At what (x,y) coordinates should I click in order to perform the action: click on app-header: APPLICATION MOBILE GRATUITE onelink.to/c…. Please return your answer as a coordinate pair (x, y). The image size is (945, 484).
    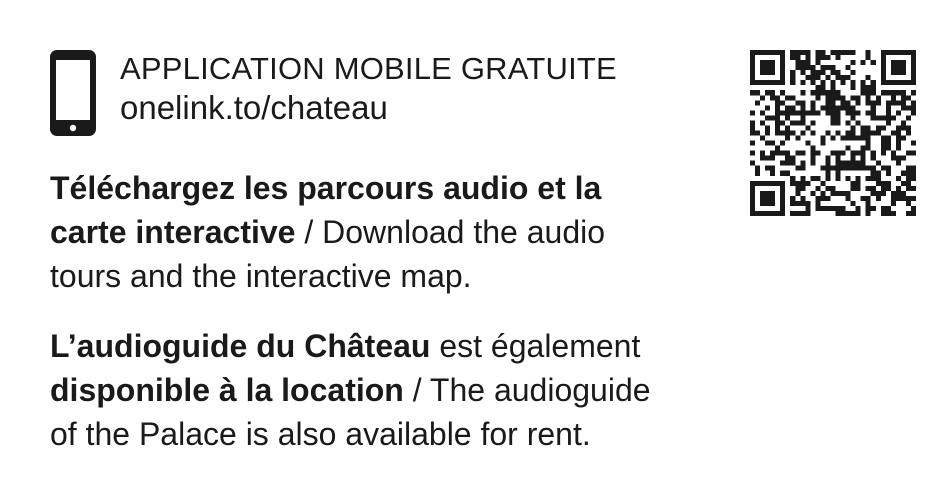
    Looking at the image, I should click on (368, 89).